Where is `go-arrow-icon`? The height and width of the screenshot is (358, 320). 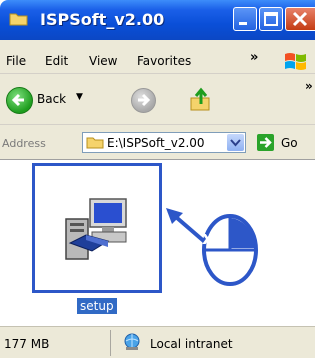
go-arrow-icon is located at coordinates (266, 142).